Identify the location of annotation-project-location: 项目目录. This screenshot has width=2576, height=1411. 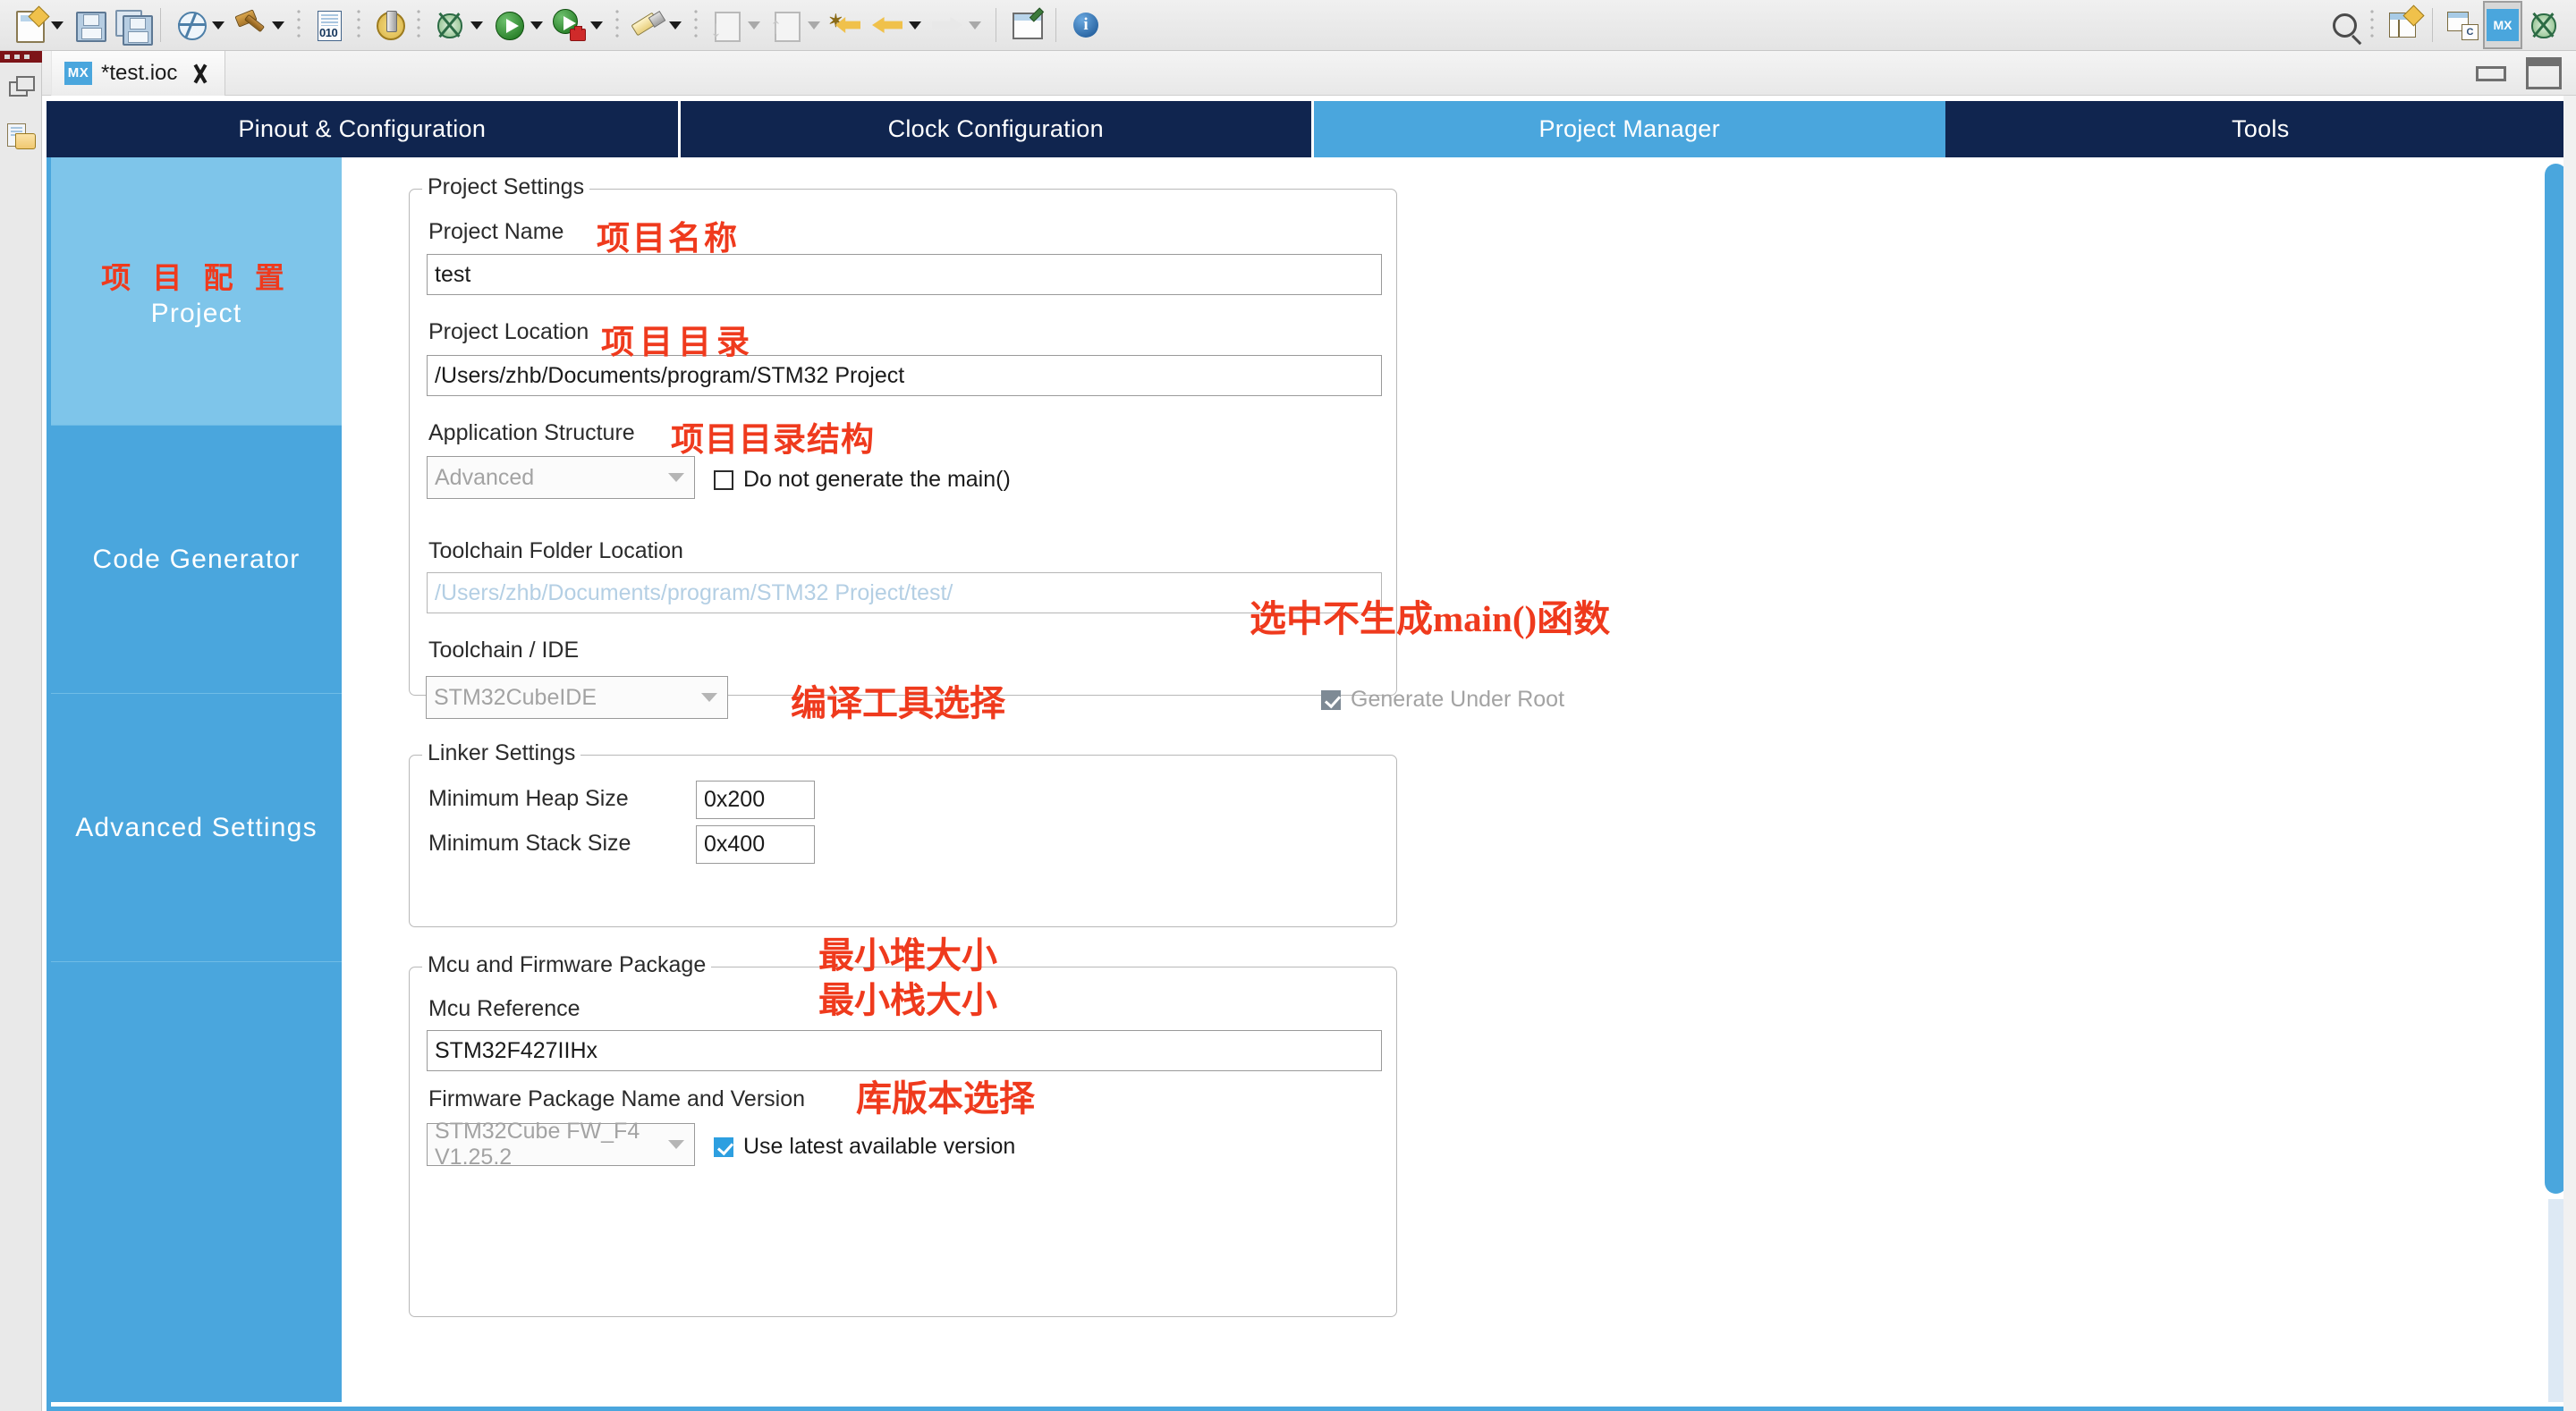
(678, 343).